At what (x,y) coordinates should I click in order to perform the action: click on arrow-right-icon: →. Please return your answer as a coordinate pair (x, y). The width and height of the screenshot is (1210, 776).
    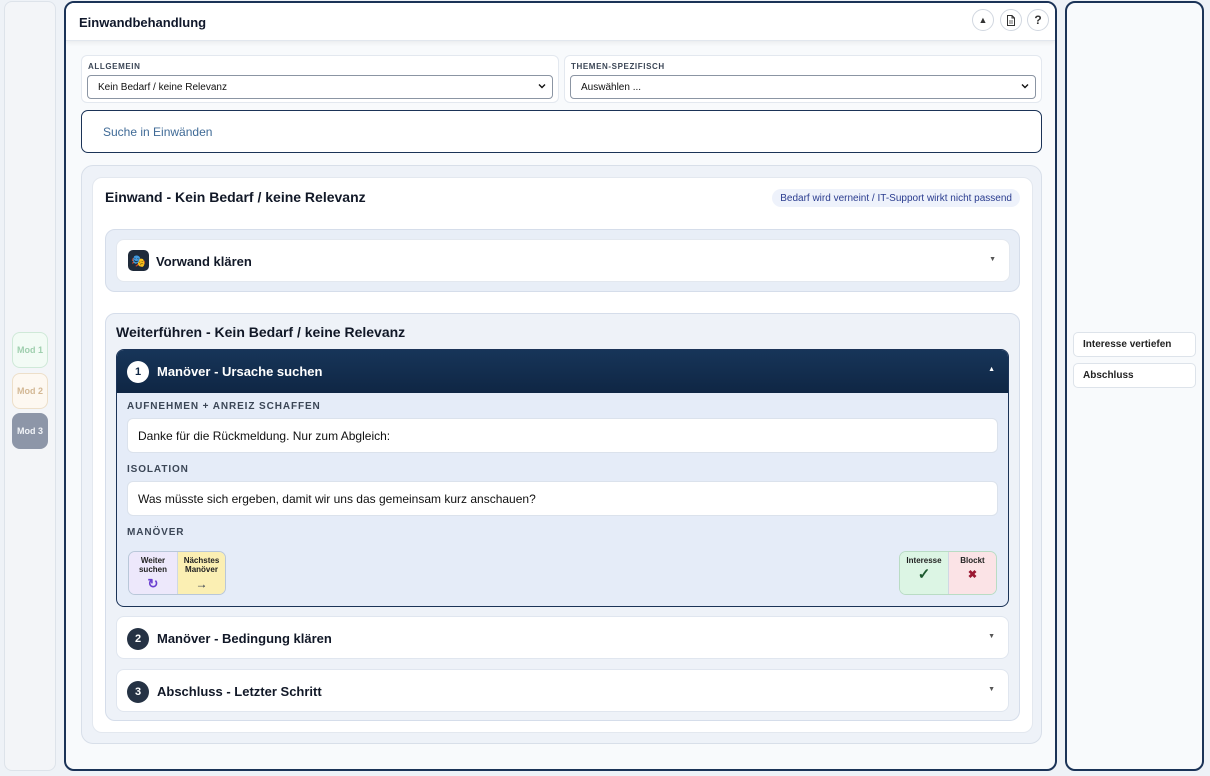
    Looking at the image, I should click on (201, 584).